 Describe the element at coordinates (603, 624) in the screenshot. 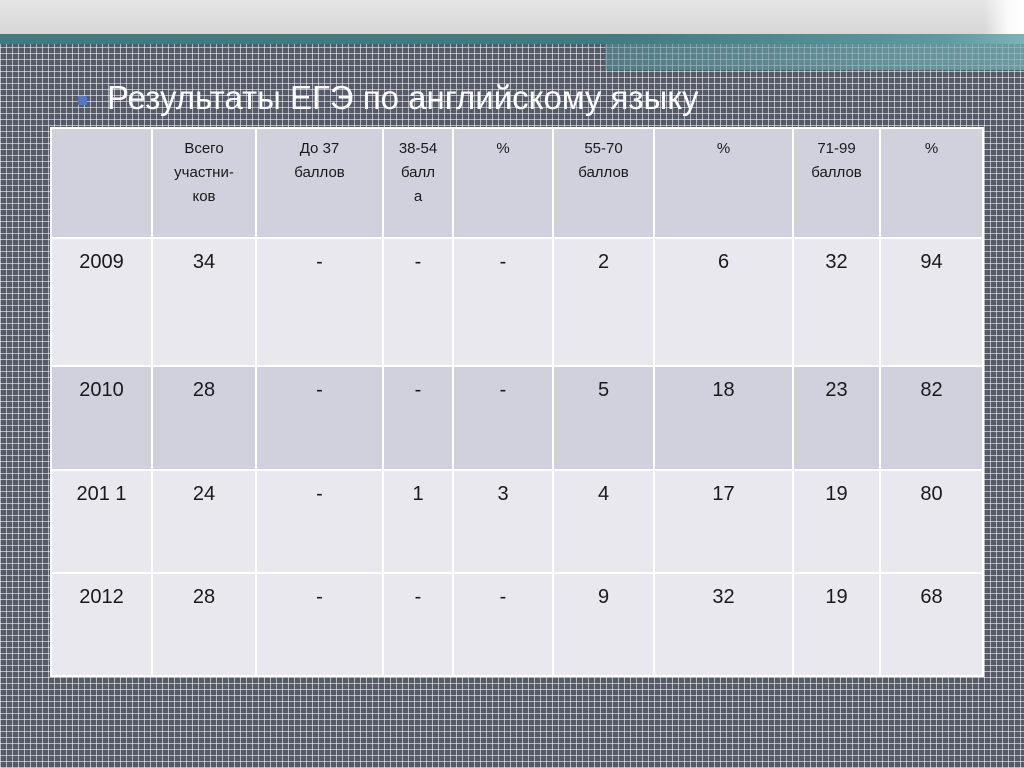

I see `table-cell: 9` at that location.